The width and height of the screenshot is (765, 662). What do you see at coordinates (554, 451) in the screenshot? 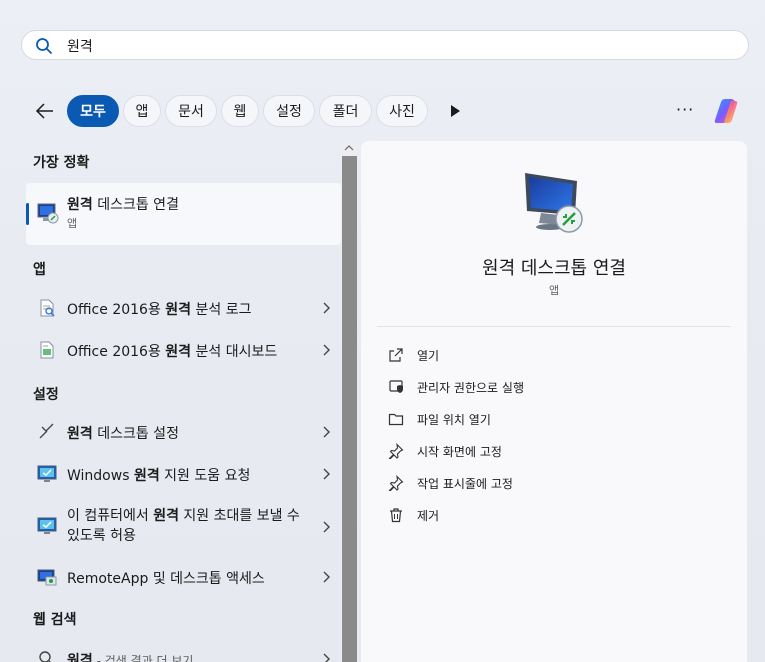
I see `action-pin-to-start: 시작 화면에 고정` at bounding box center [554, 451].